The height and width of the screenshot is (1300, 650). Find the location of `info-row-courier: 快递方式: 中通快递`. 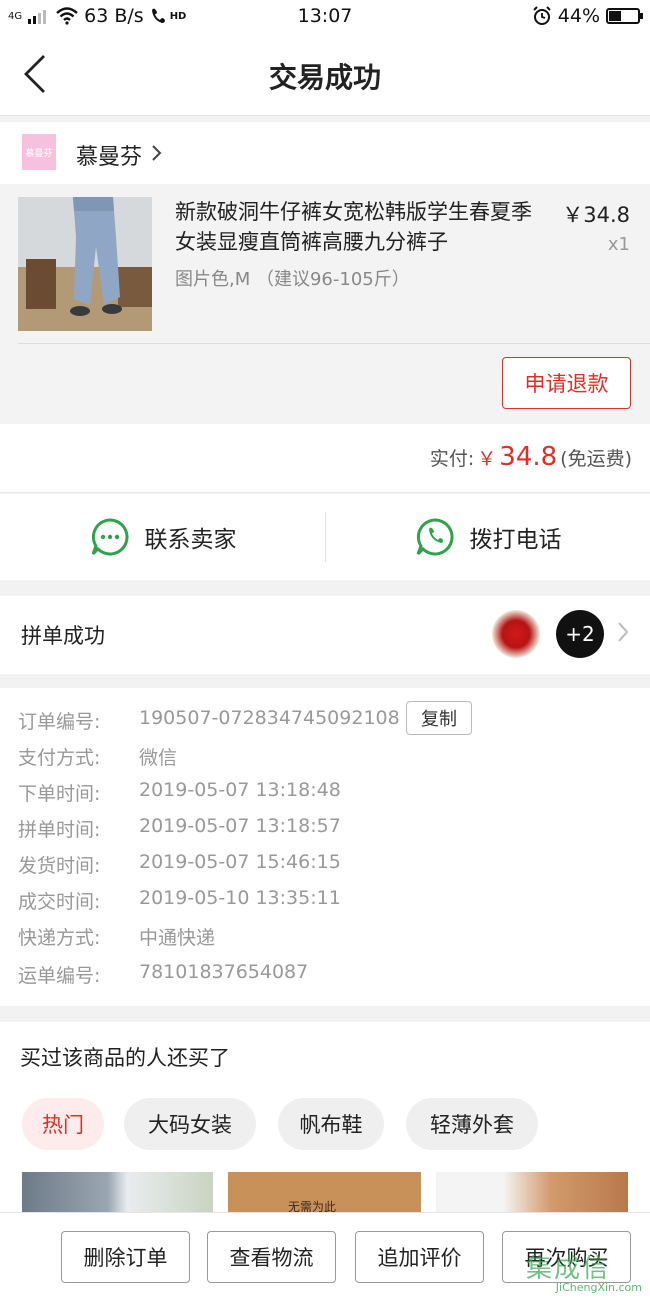

info-row-courier: 快递方式: 中通快递 is located at coordinates (116, 936).